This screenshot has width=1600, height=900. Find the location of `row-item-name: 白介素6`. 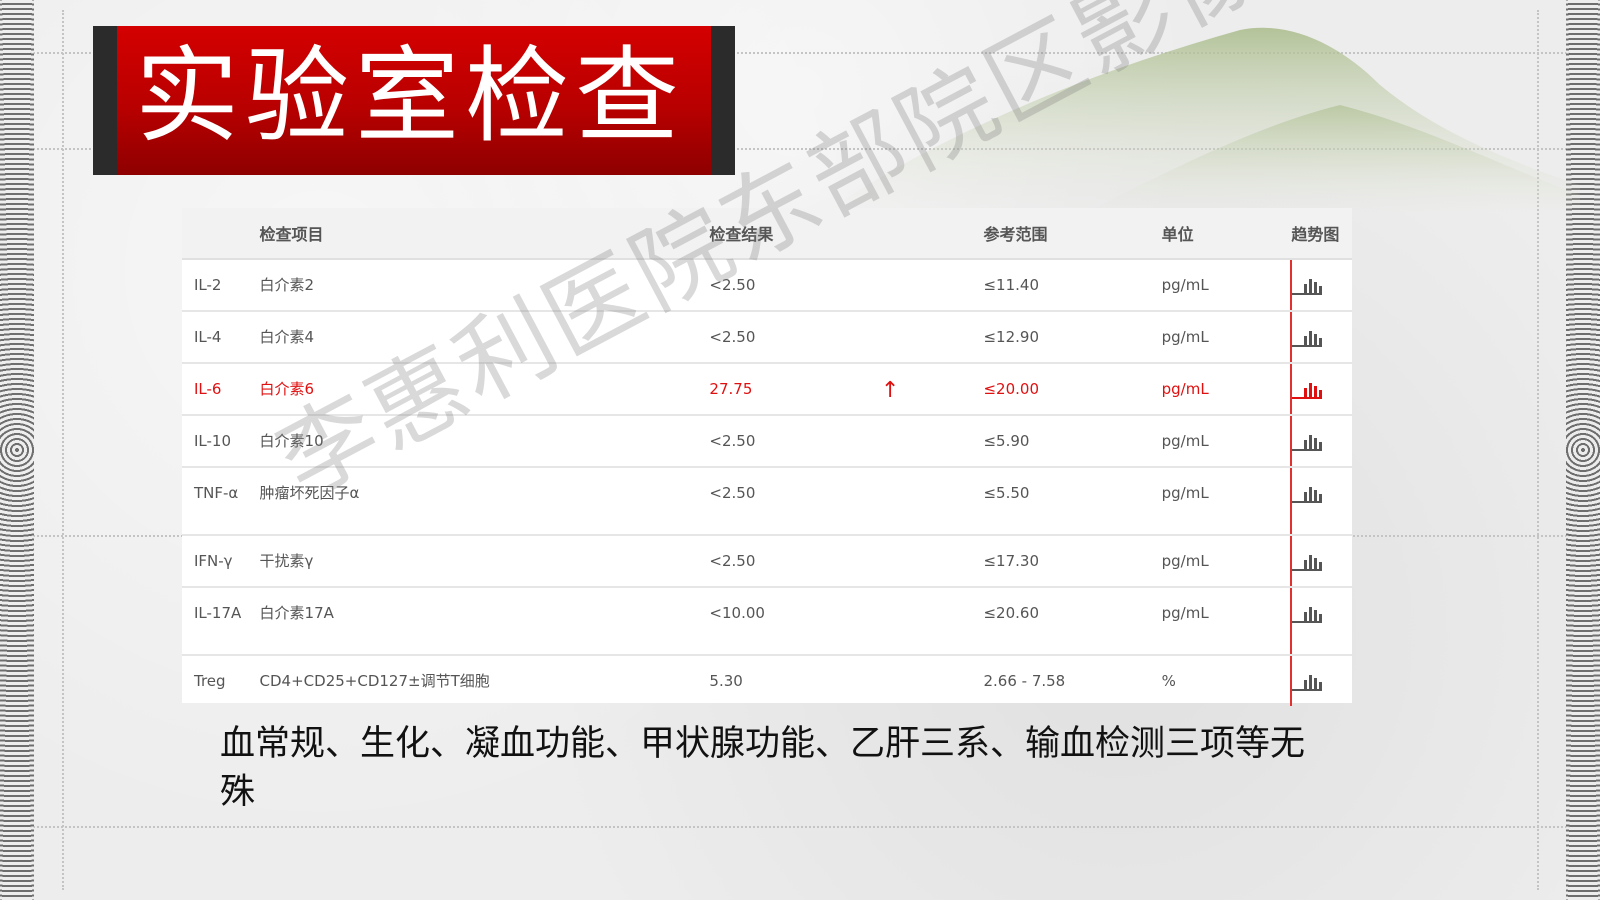

row-item-name: 白介素6 is located at coordinates (287, 389).